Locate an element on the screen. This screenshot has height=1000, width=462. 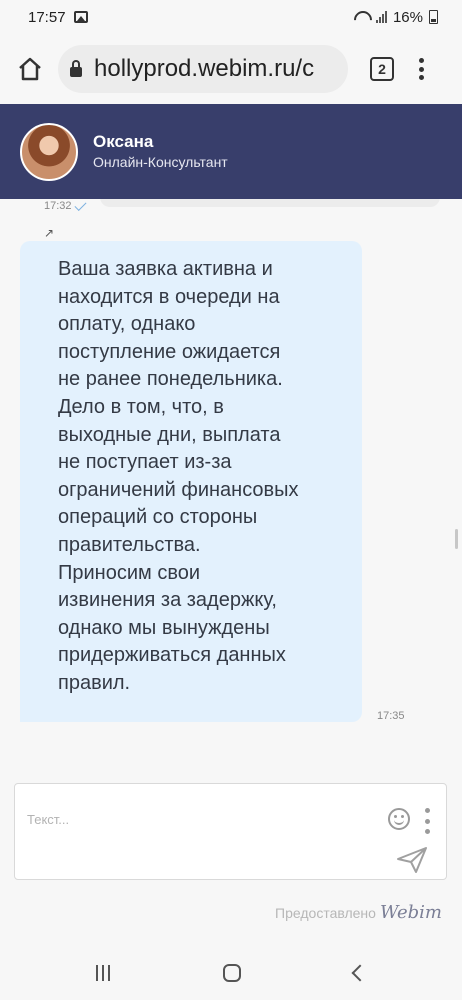
url-bar: hollyprod.webim.ru/c is located at coordinates (203, 69).